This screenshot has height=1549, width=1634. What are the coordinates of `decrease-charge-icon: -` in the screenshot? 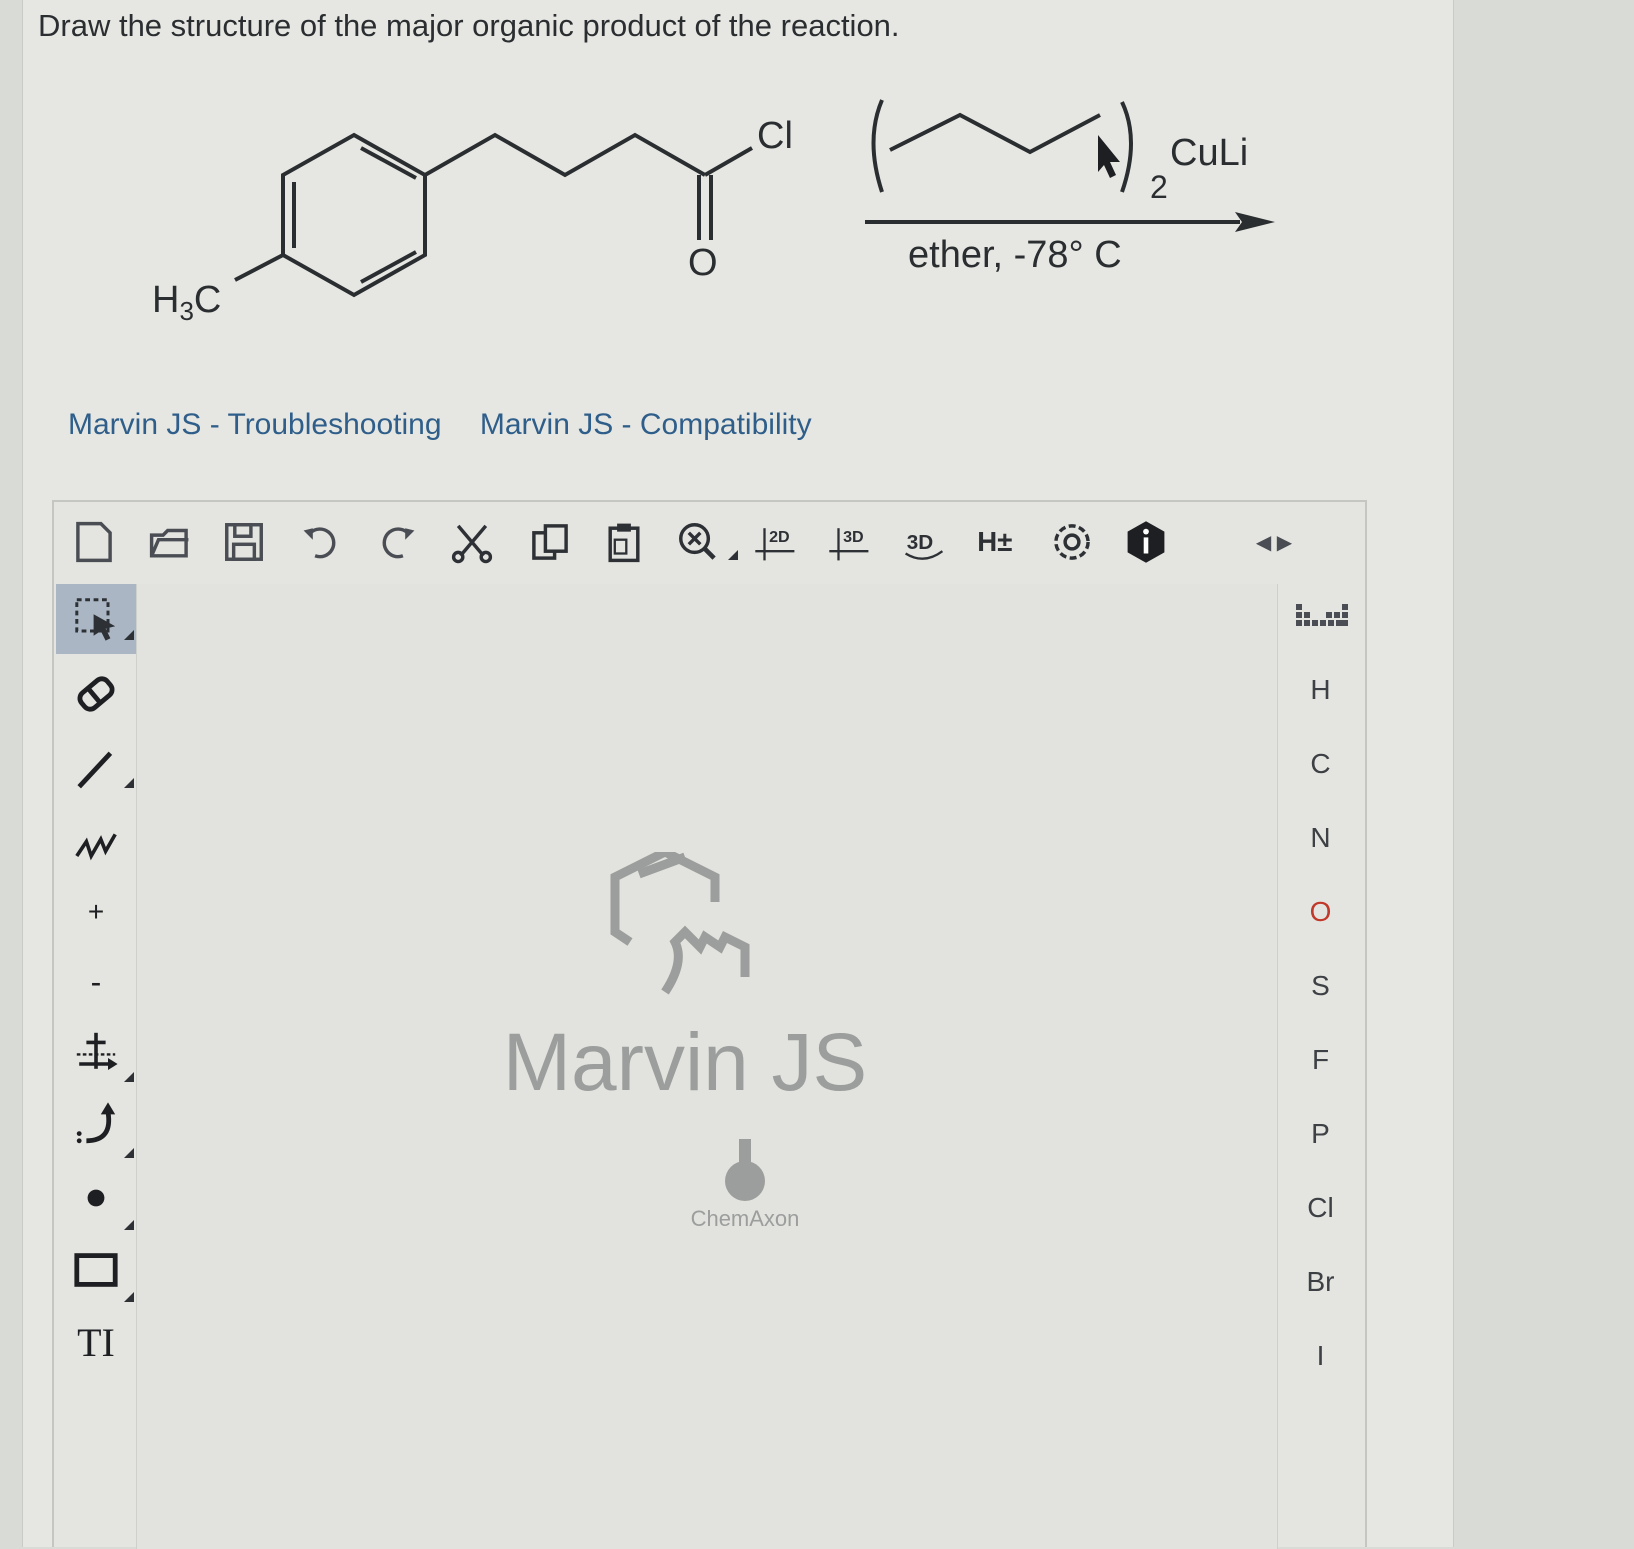 It's located at (96, 982).